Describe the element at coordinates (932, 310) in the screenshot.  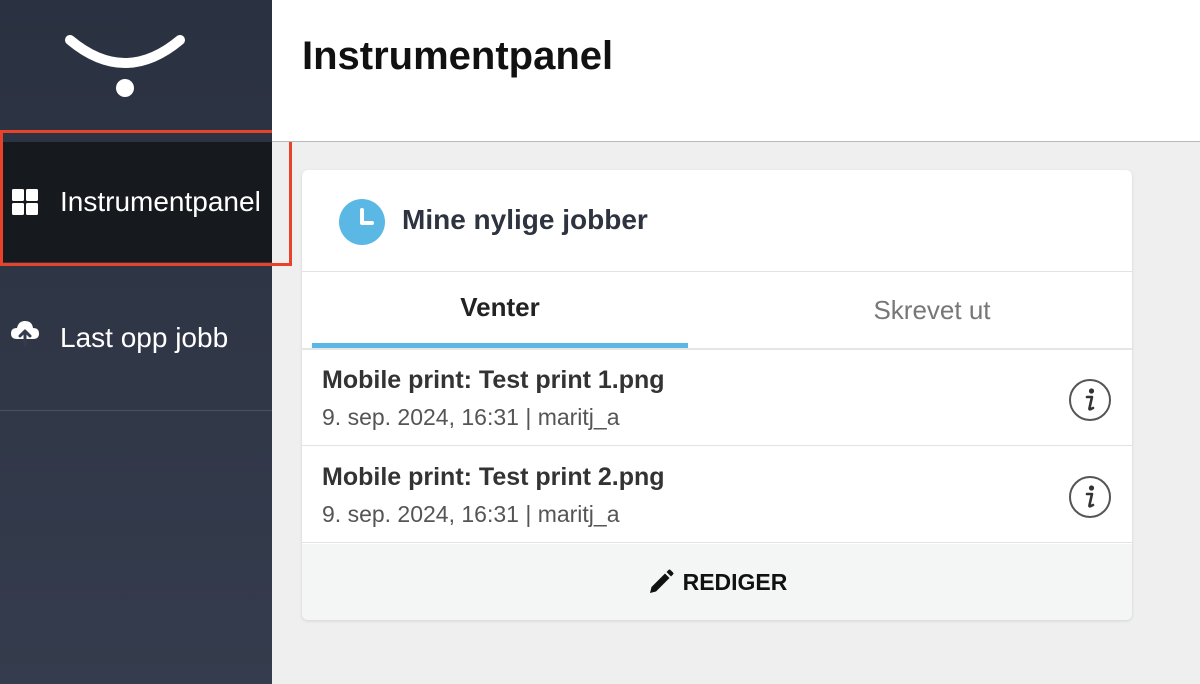
I see `tab-skrevet-ut: Skrevet ut` at that location.